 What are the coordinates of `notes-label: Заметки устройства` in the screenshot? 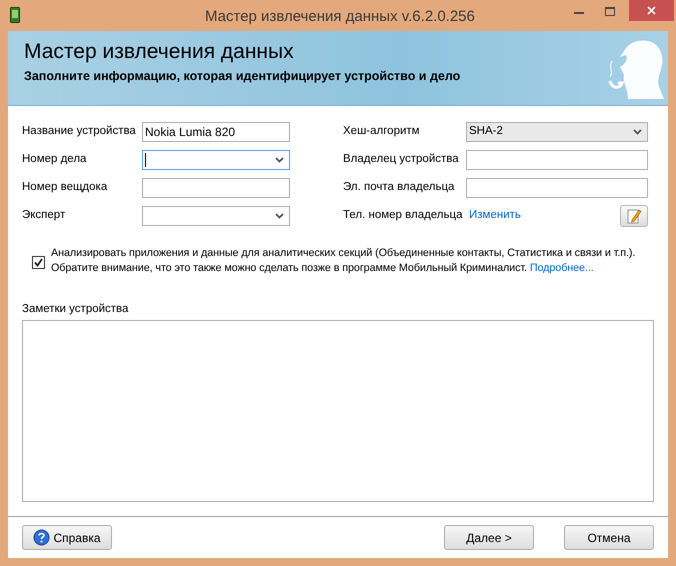 It's located at (75, 309).